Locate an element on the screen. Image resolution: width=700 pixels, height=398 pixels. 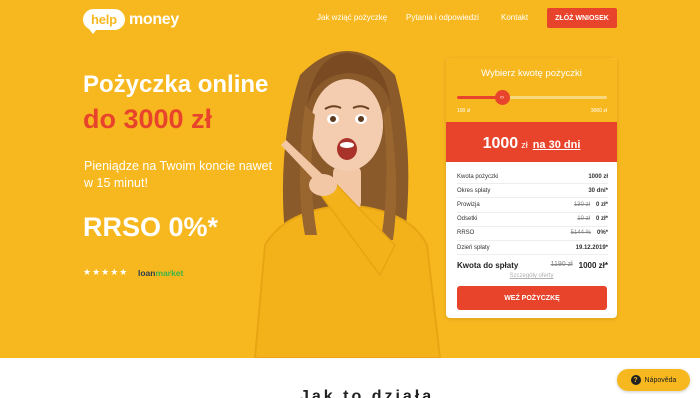
loanmarket-logo-part-a: loan is located at coordinates (147, 273).